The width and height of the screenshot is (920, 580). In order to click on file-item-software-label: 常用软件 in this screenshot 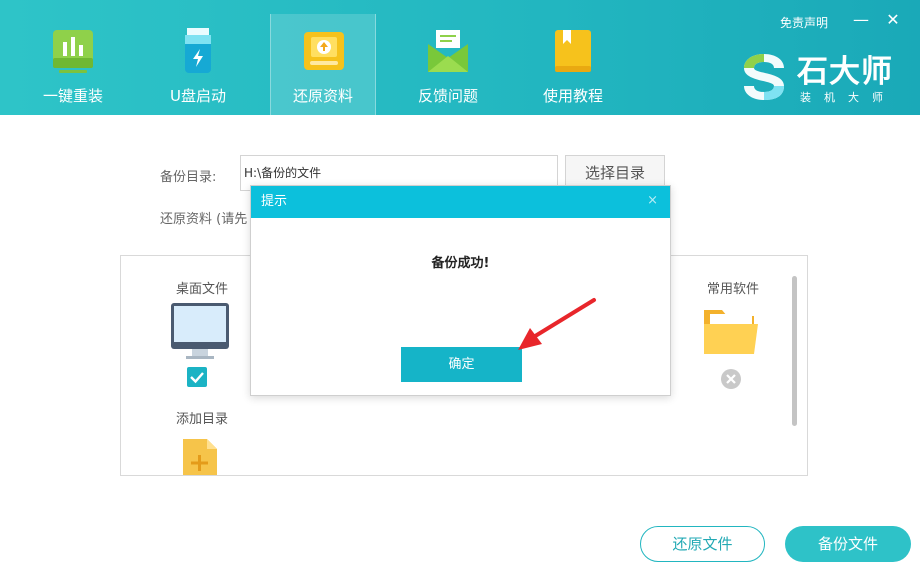, I will do `click(733, 289)`.